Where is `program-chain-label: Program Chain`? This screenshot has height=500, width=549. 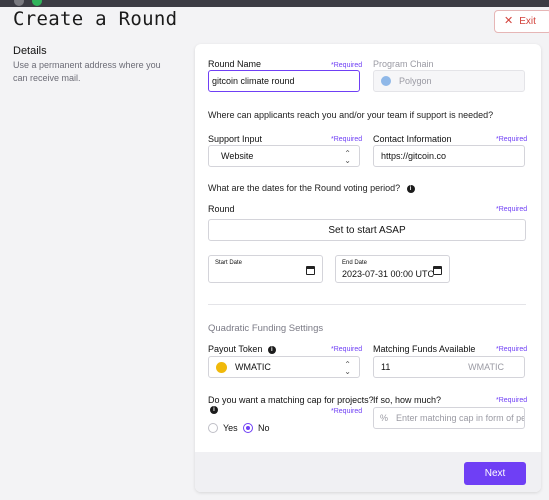 program-chain-label: Program Chain is located at coordinates (403, 64).